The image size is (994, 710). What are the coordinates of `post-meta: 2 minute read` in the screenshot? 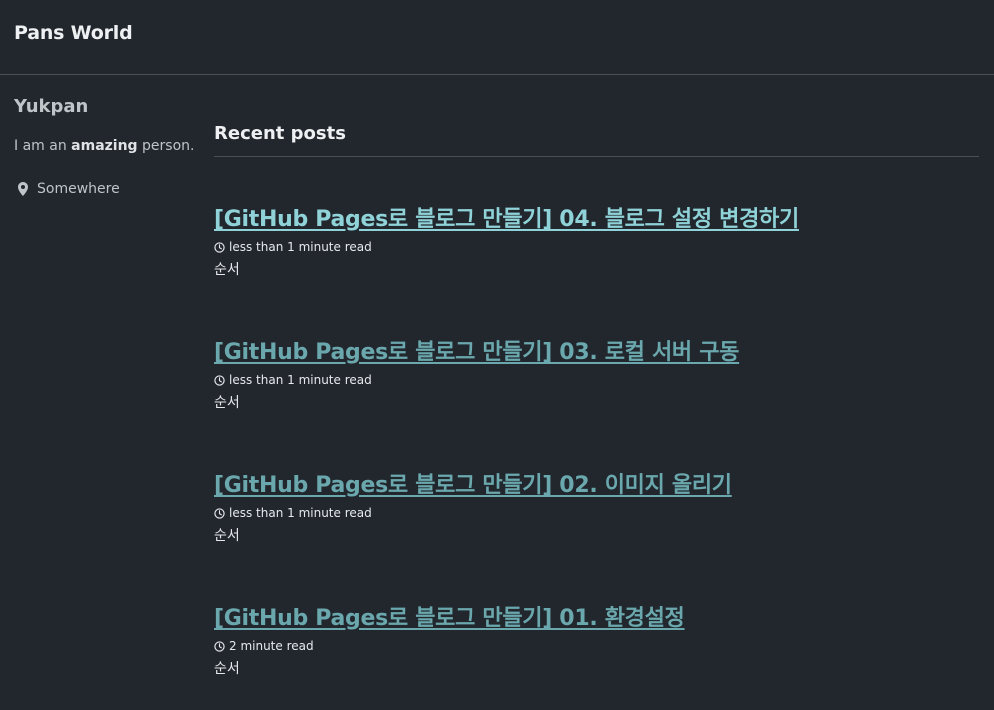 It's located at (596, 646).